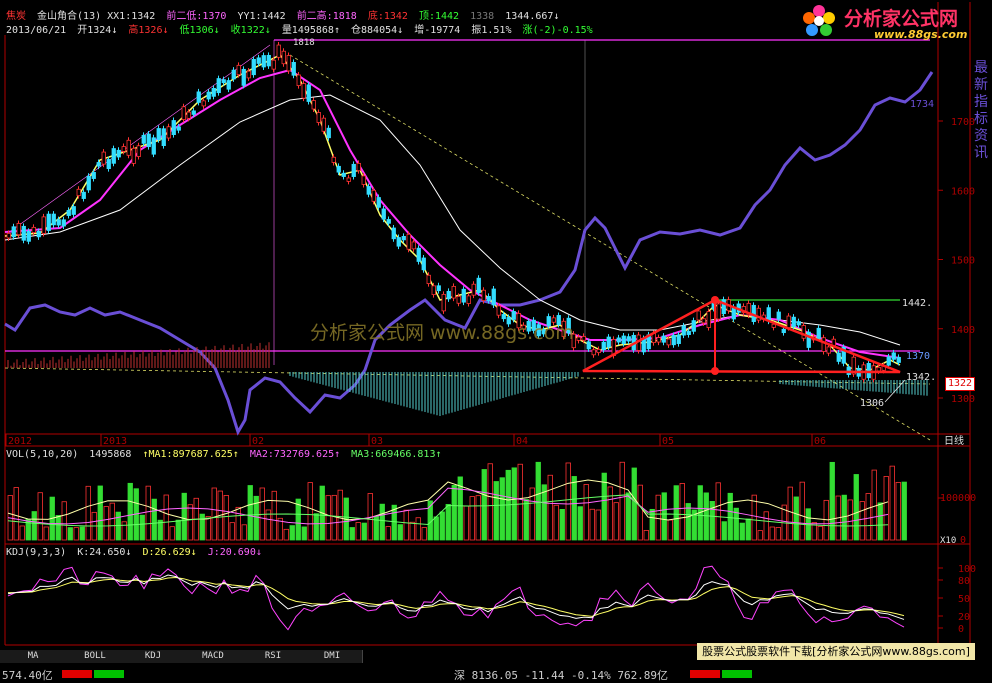 This screenshot has width=992, height=683. What do you see at coordinates (332, 656) in the screenshot?
I see `tab-dmi: DMI` at bounding box center [332, 656].